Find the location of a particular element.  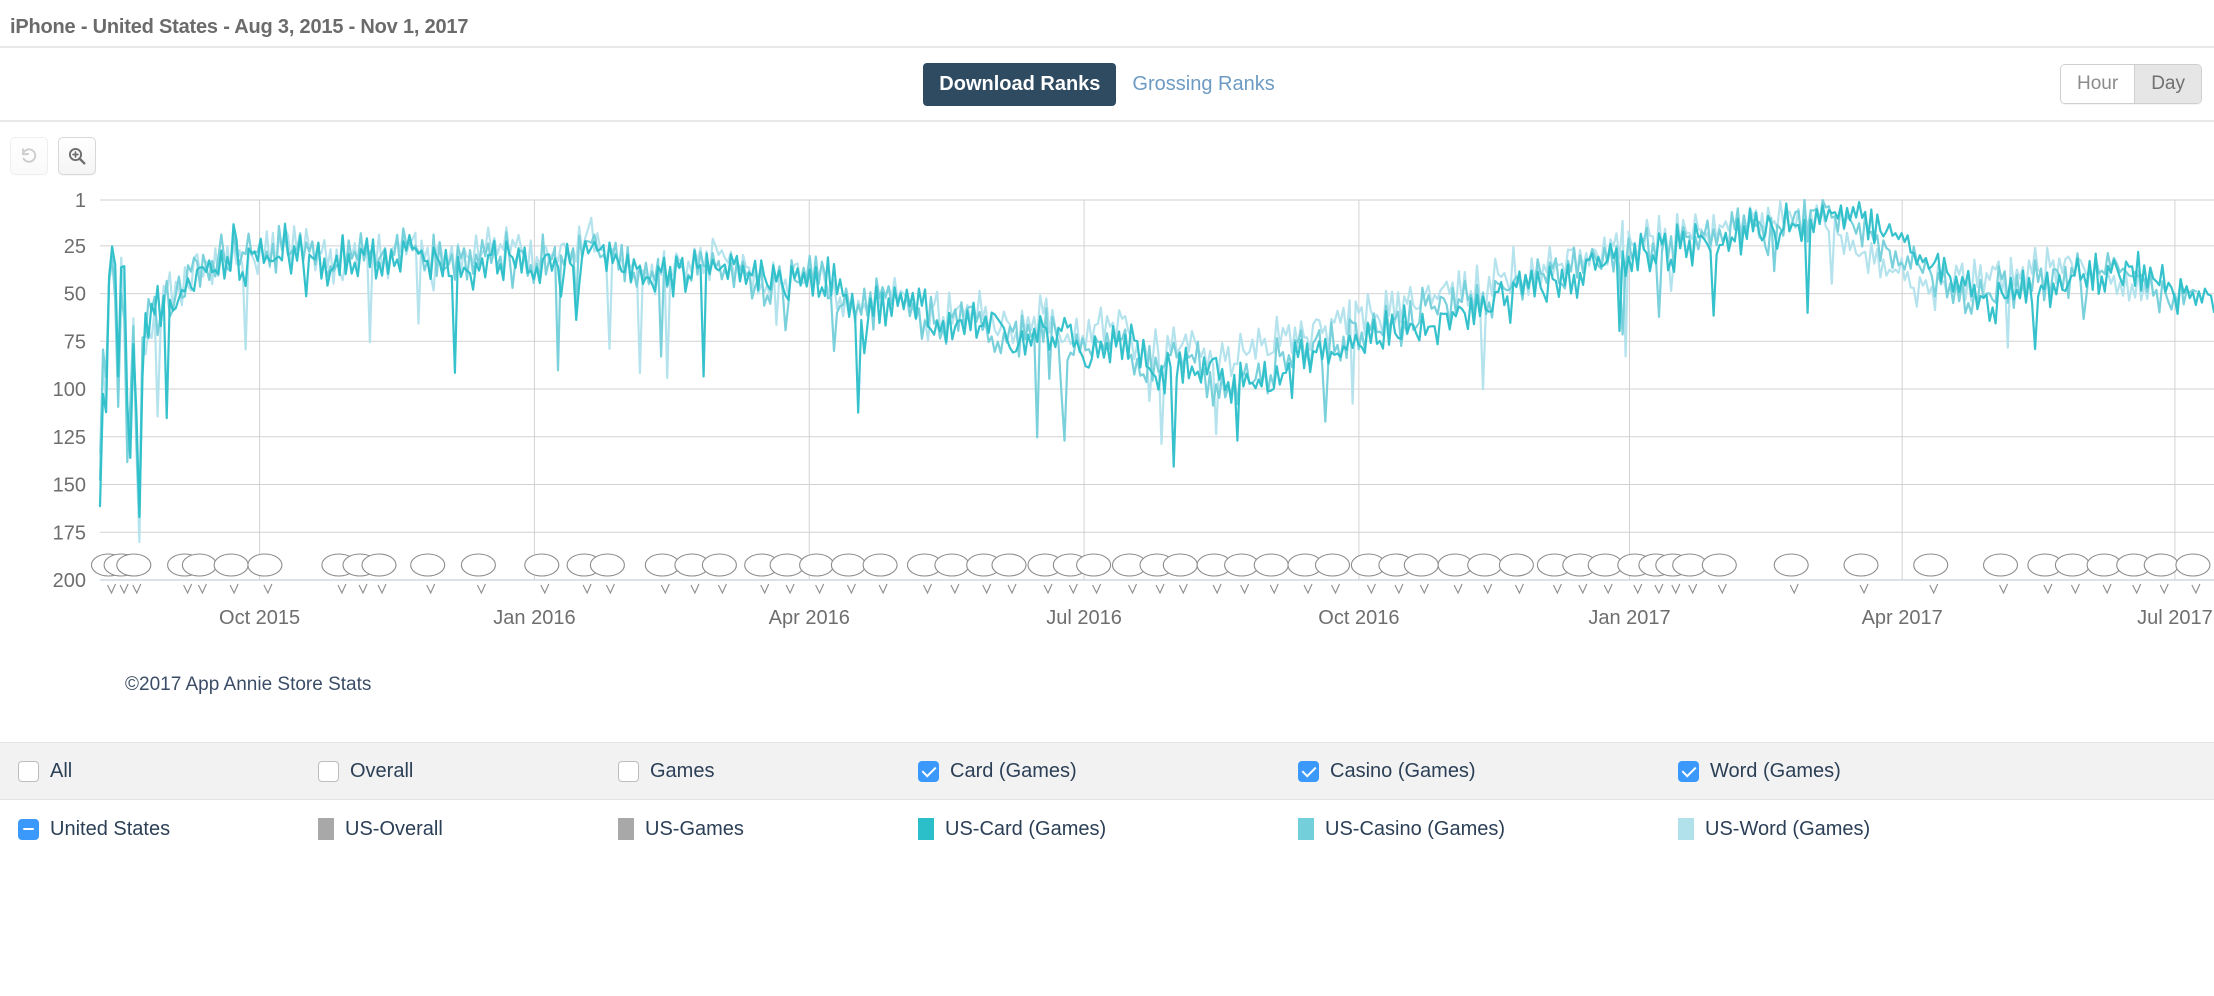

filter-word-games: Word (Games) is located at coordinates (1759, 771).